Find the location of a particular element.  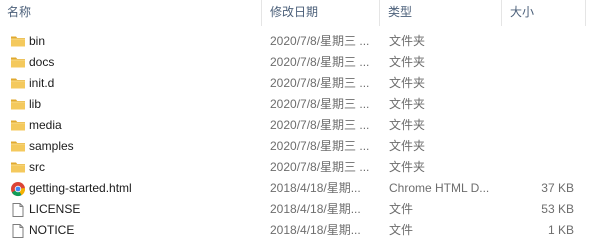

file-name: media is located at coordinates (45, 125).